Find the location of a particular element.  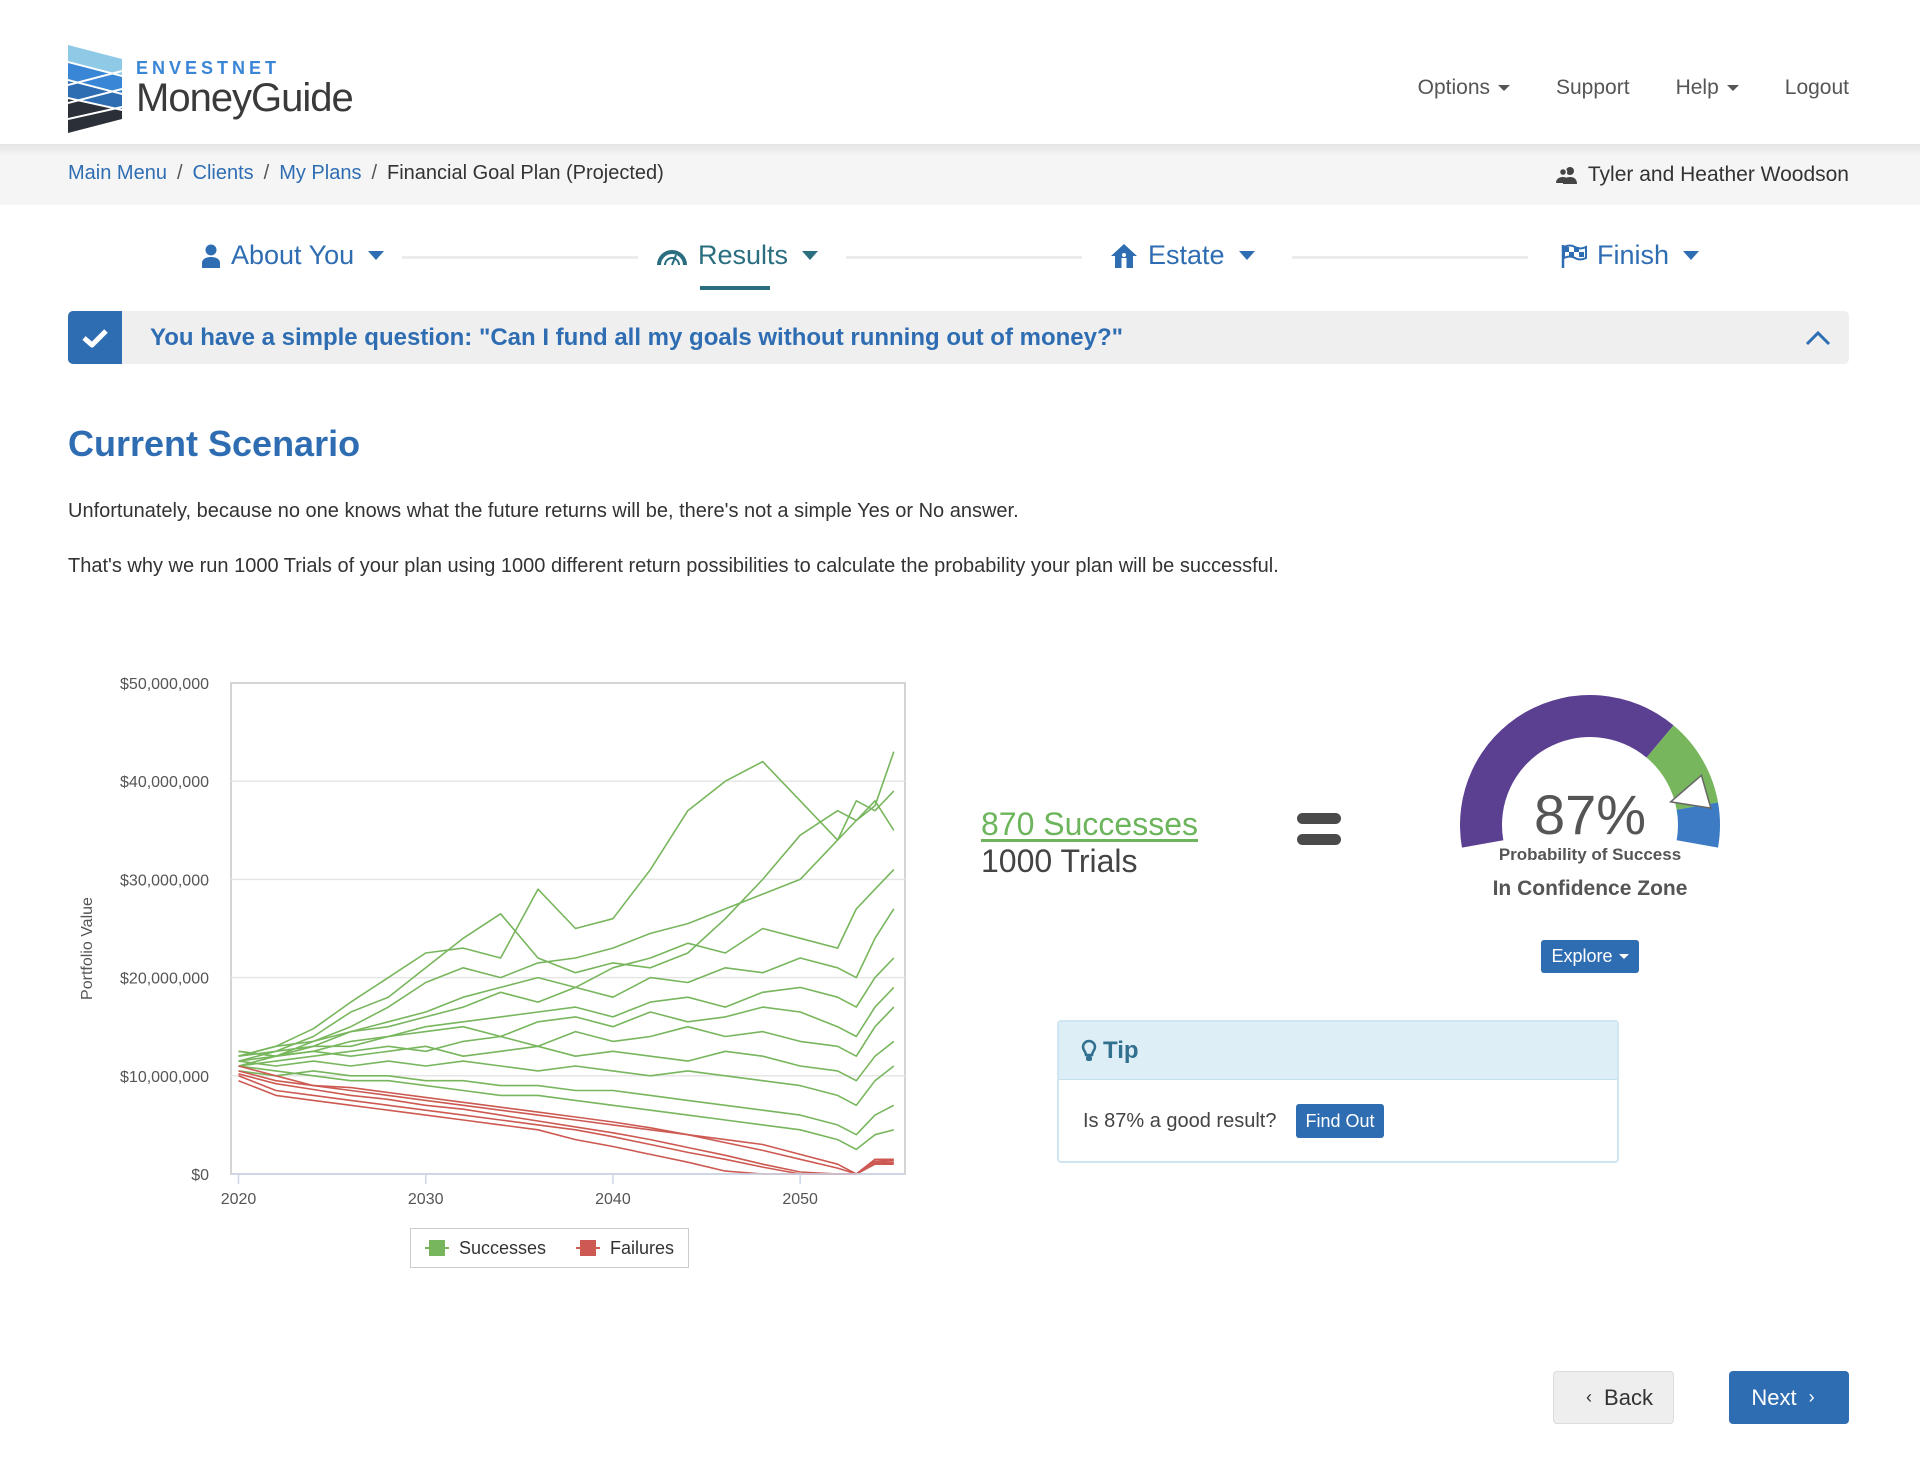

gauge-icon is located at coordinates (672, 257).